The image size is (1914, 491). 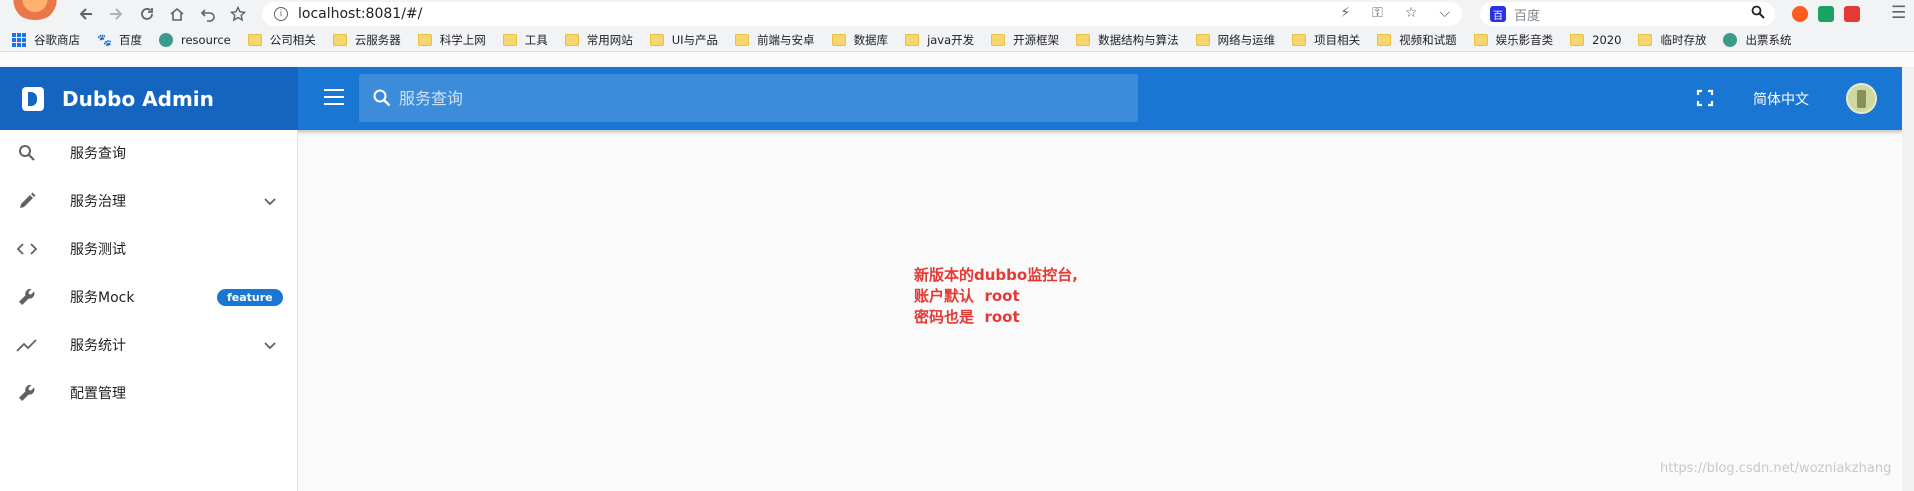 What do you see at coordinates (1235, 40) in the screenshot?
I see `bookmark-folder: 网络与运维` at bounding box center [1235, 40].